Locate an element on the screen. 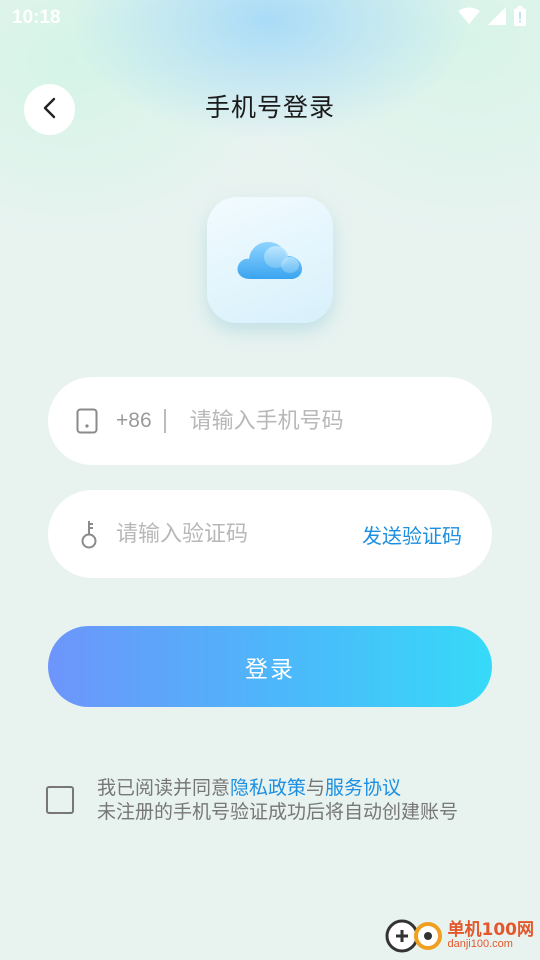  signal-icon is located at coordinates (497, 18).